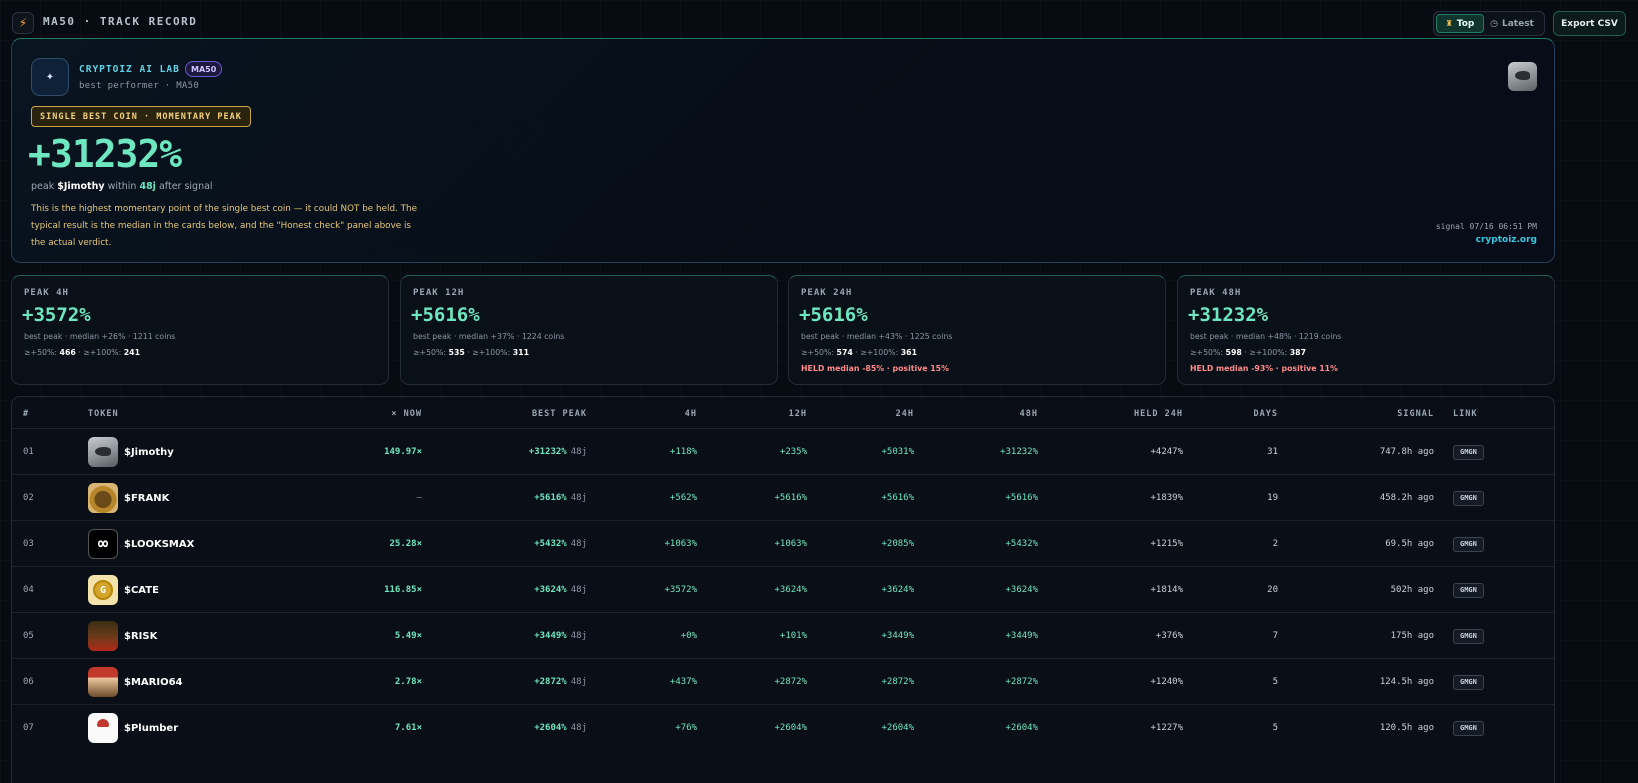 The width and height of the screenshot is (1638, 783). What do you see at coordinates (100, 336) in the screenshot?
I see `stat-subtext: best peak · median +26% · 1211 coins` at bounding box center [100, 336].